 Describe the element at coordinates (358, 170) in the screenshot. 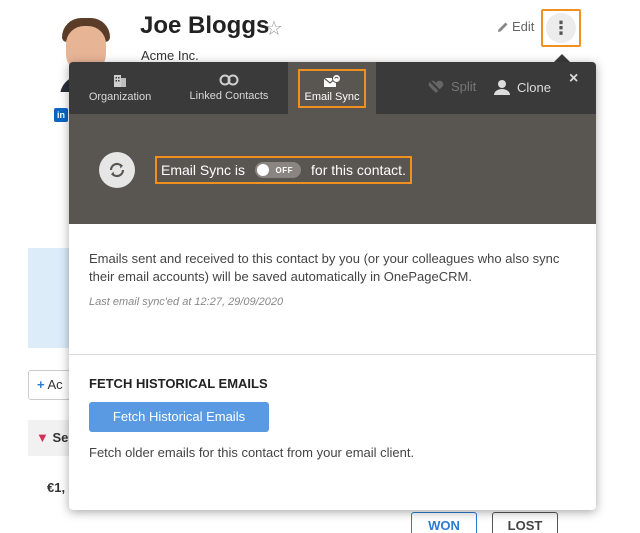

I see `sync-suffix: for this contact.` at that location.